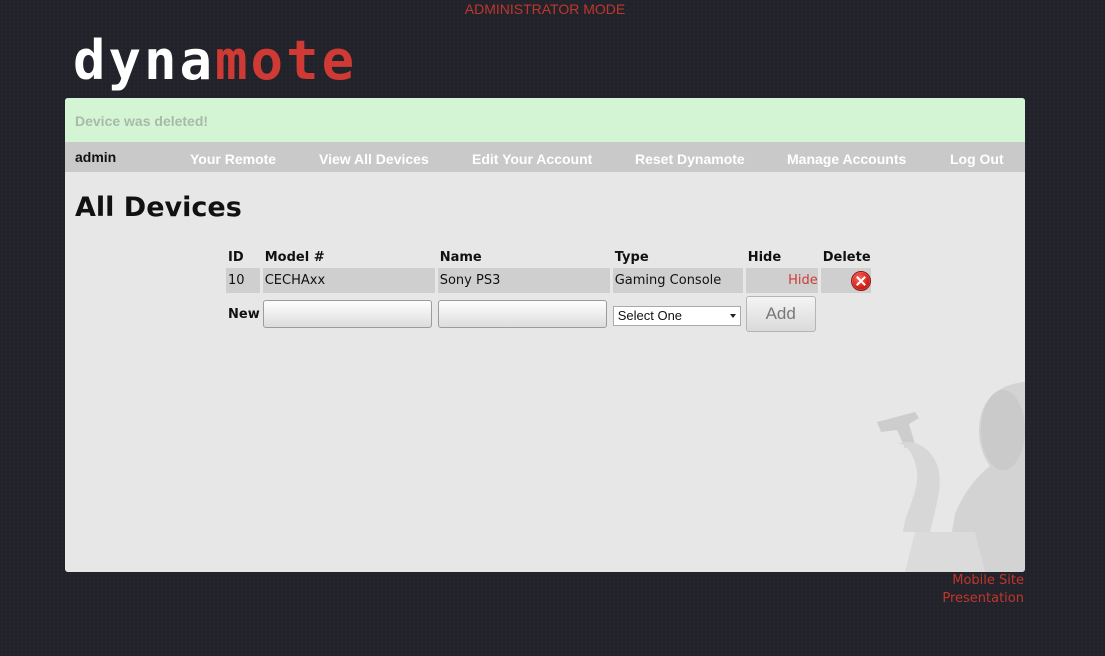 The image size is (1105, 656). What do you see at coordinates (144, 60) in the screenshot?
I see `logo-text-dyna: dyna` at bounding box center [144, 60].